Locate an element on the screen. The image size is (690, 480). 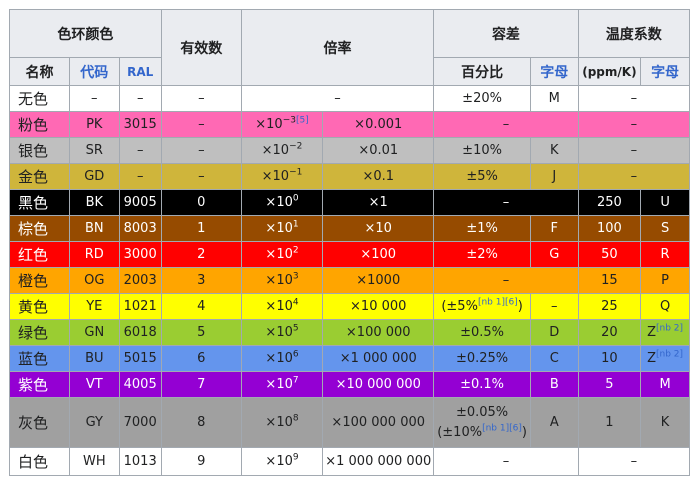
temp-coeff-ppm: 10 is located at coordinates (609, 358).